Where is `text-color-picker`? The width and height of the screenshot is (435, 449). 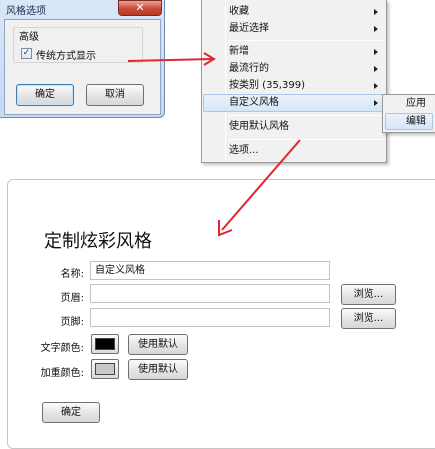 text-color-picker is located at coordinates (105, 344).